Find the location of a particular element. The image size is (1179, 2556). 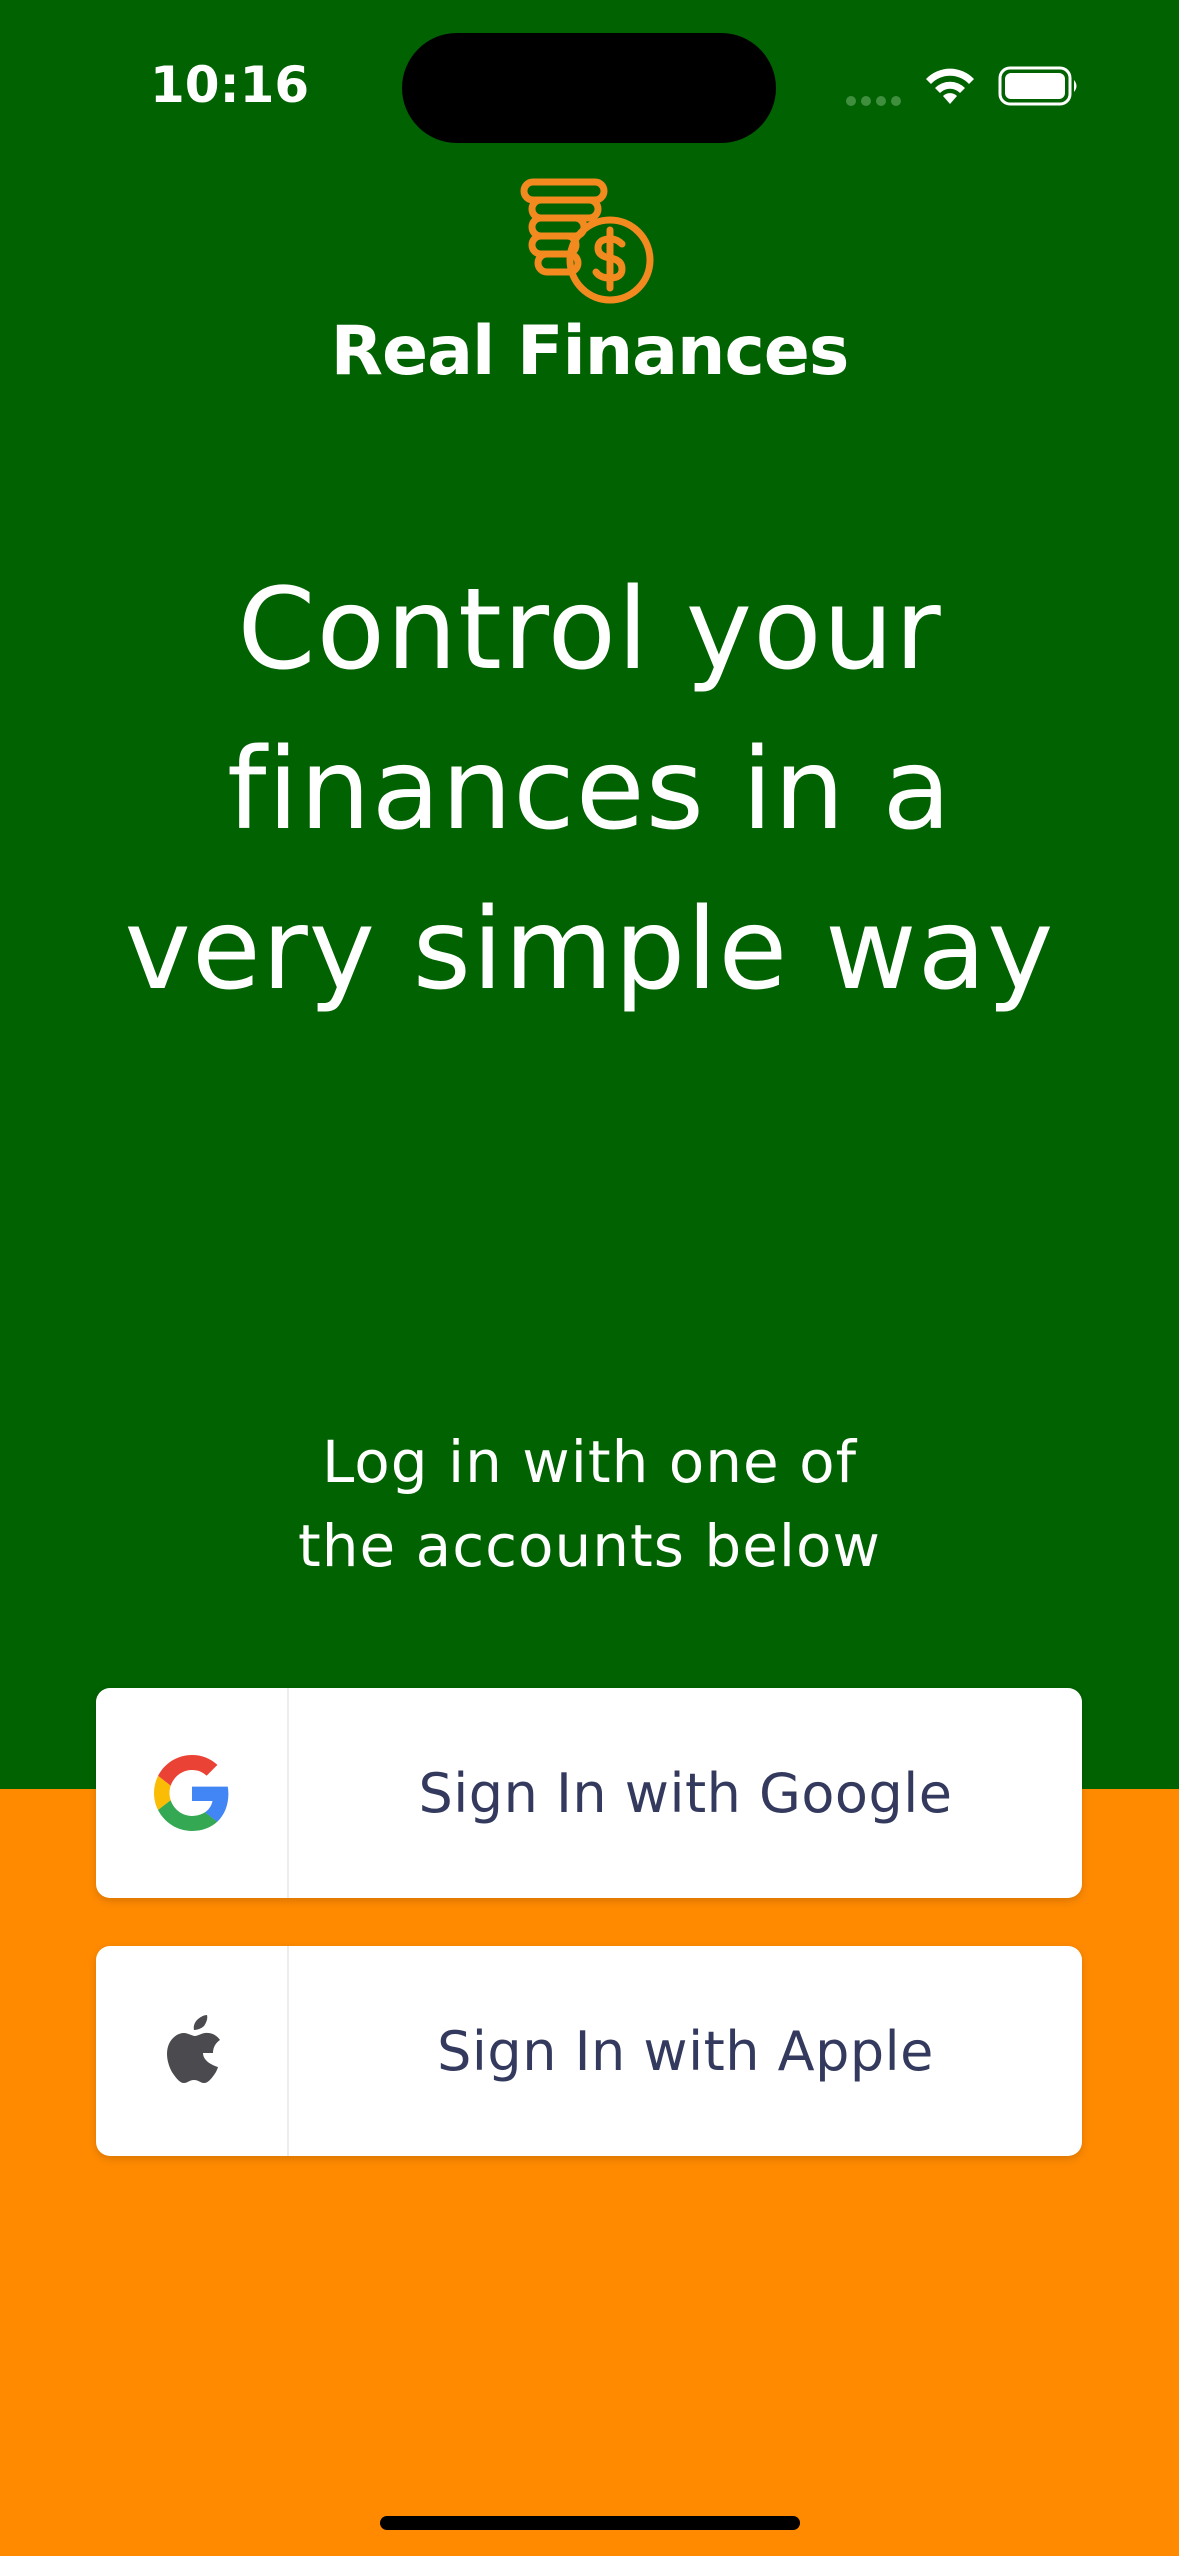

battery-icon is located at coordinates (1037, 86).